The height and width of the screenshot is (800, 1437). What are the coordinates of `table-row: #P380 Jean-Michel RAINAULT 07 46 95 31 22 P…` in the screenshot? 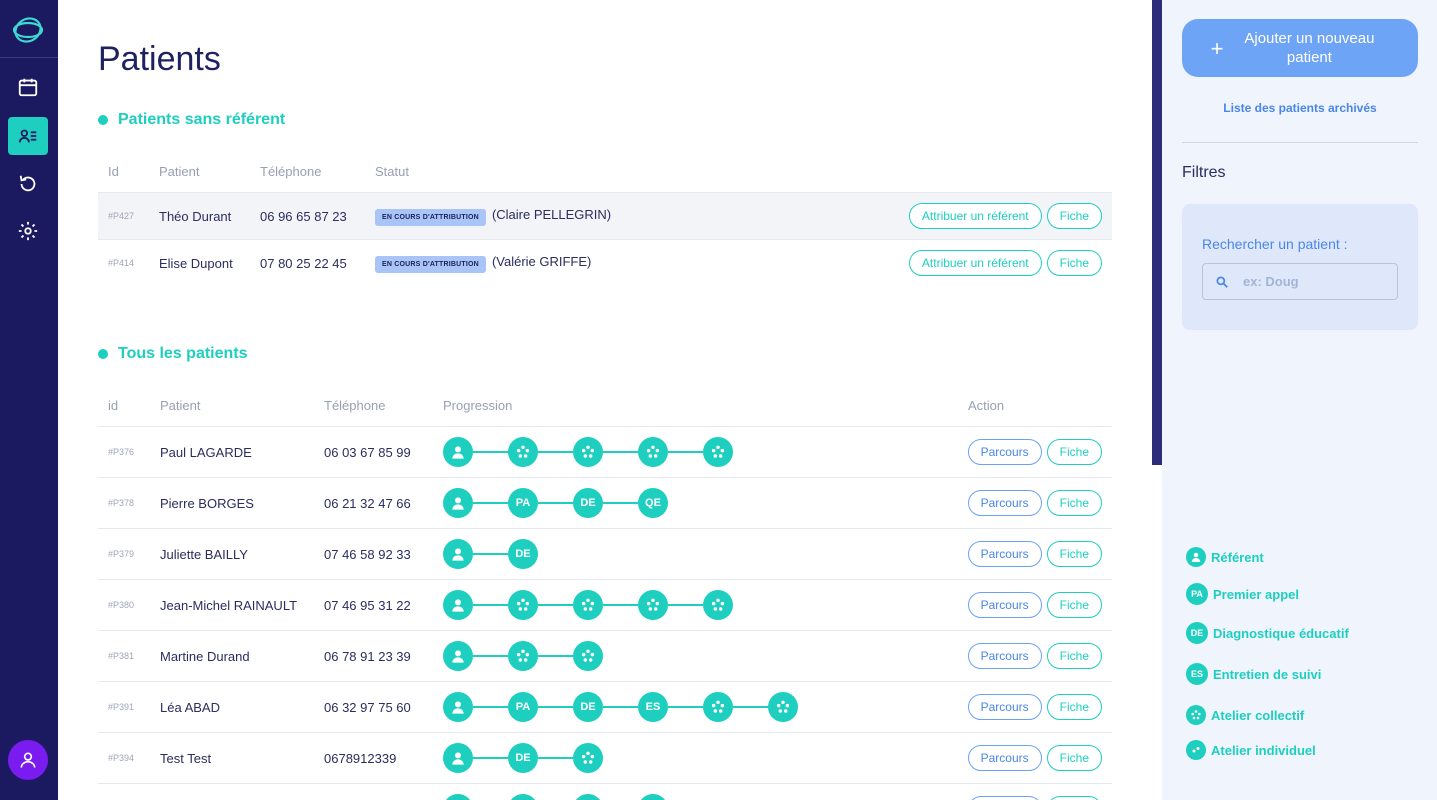 It's located at (605, 604).